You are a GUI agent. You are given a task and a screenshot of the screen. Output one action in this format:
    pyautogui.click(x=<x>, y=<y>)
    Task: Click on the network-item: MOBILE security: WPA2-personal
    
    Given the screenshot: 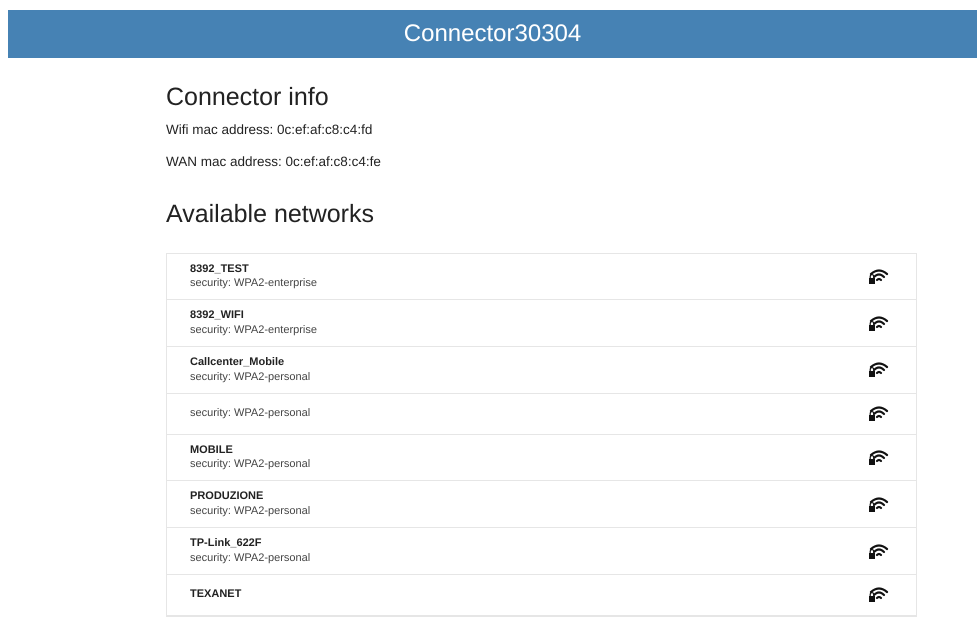 What is the action you would take?
    pyautogui.click(x=541, y=458)
    